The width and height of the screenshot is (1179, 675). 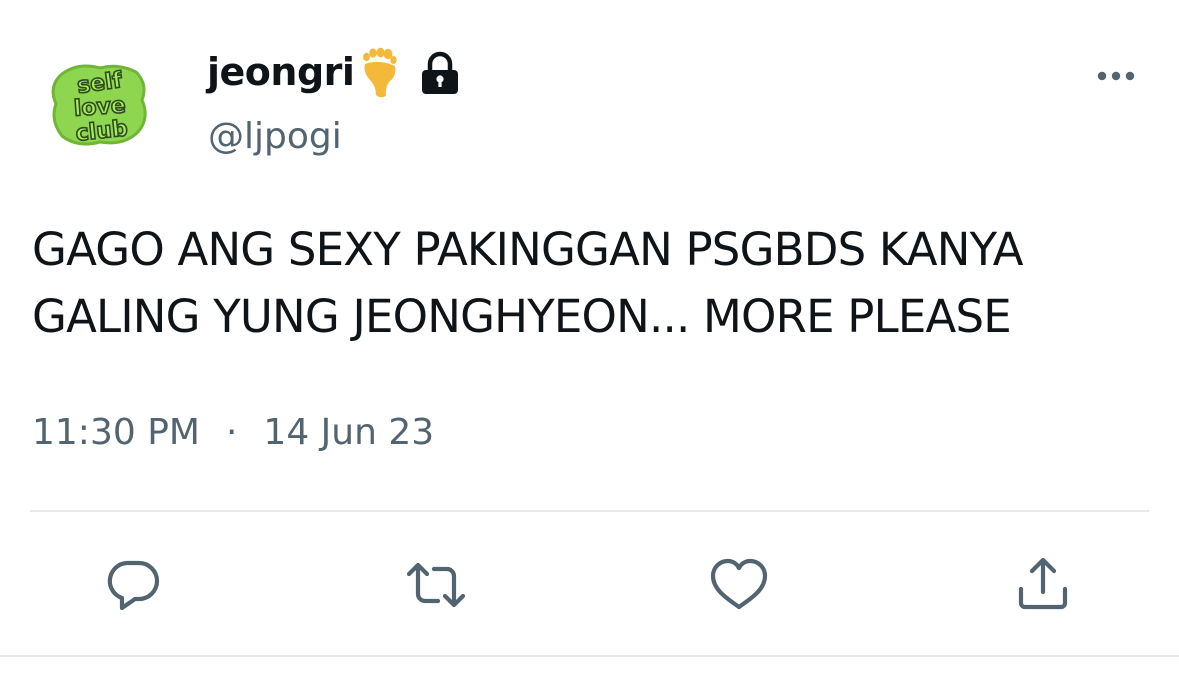 What do you see at coordinates (349, 432) in the screenshot?
I see `tweet-date: 14 Jun 23` at bounding box center [349, 432].